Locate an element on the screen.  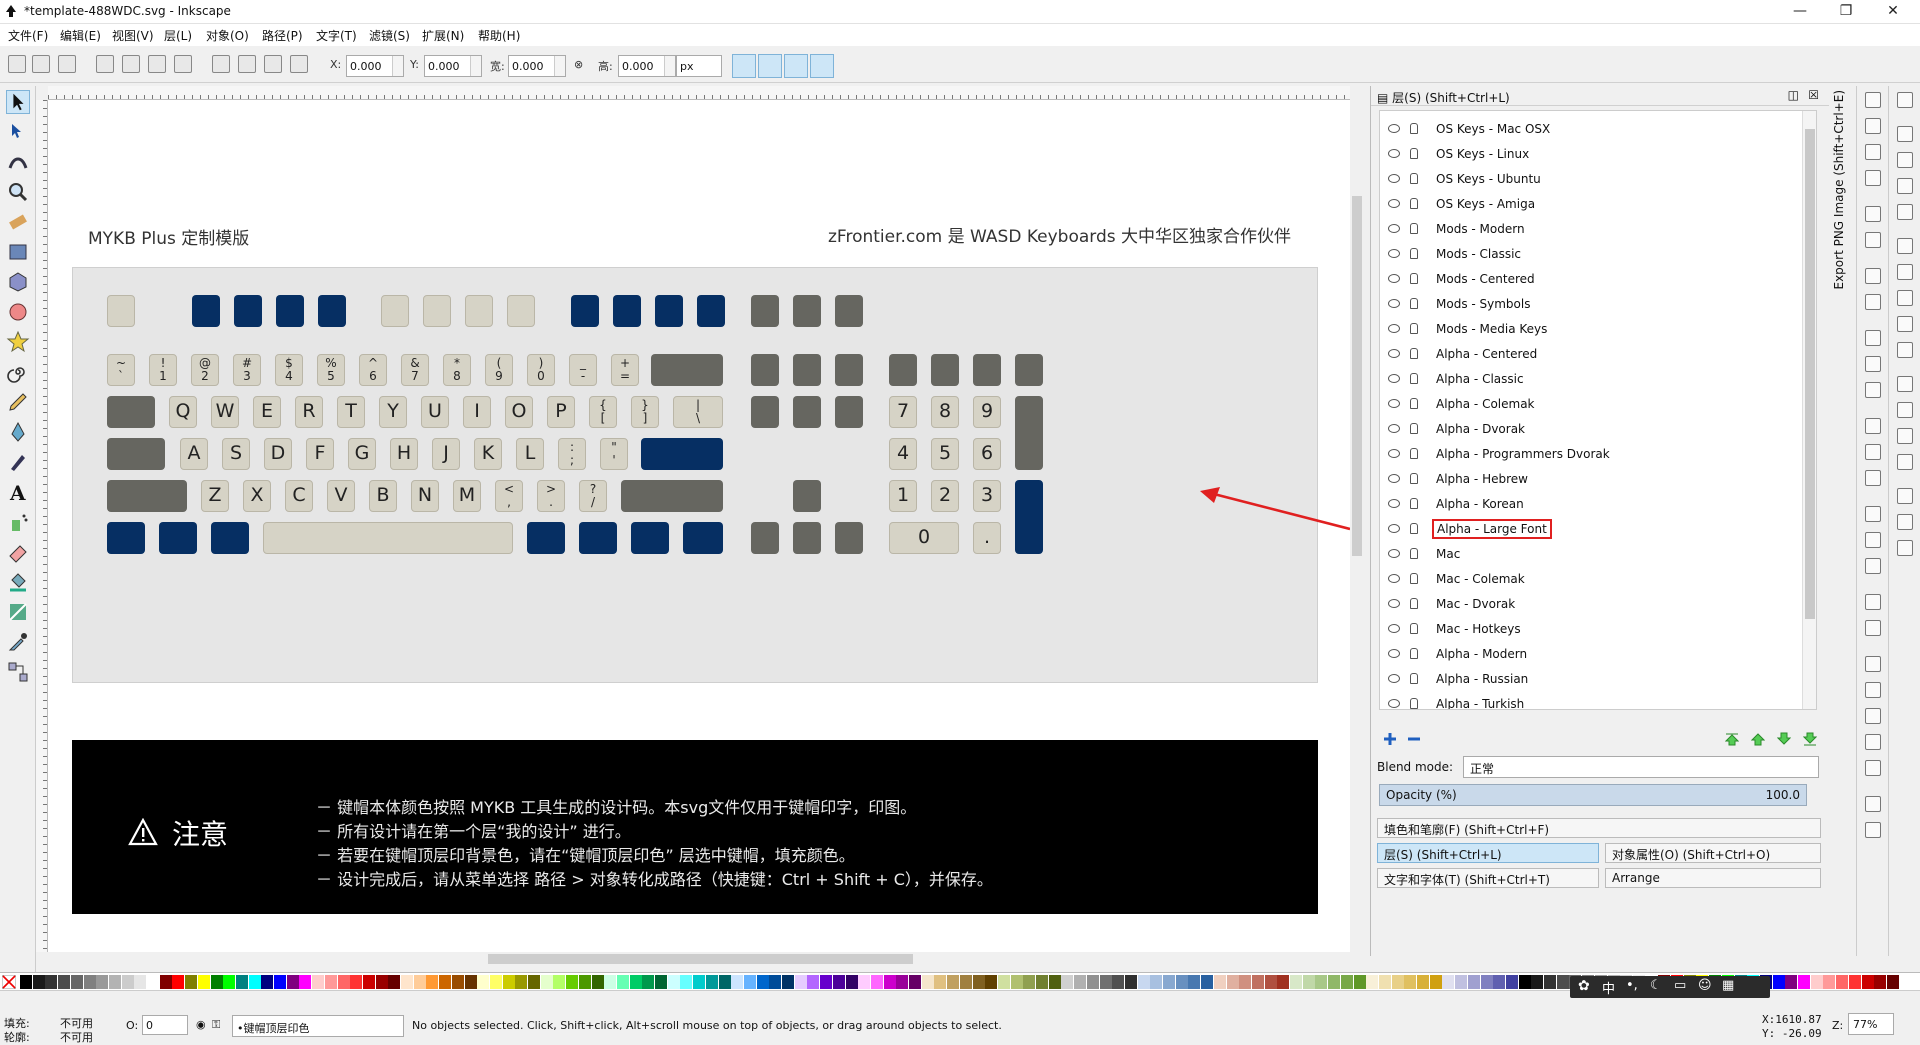
snap-bbox-midpoint-icon is located at coordinates (1905, 212).